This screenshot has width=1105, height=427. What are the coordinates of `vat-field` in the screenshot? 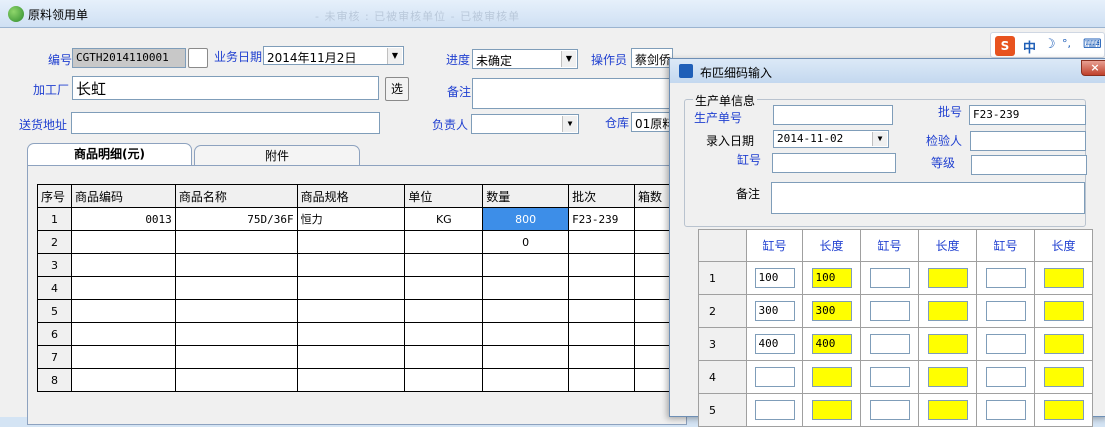 It's located at (834, 163).